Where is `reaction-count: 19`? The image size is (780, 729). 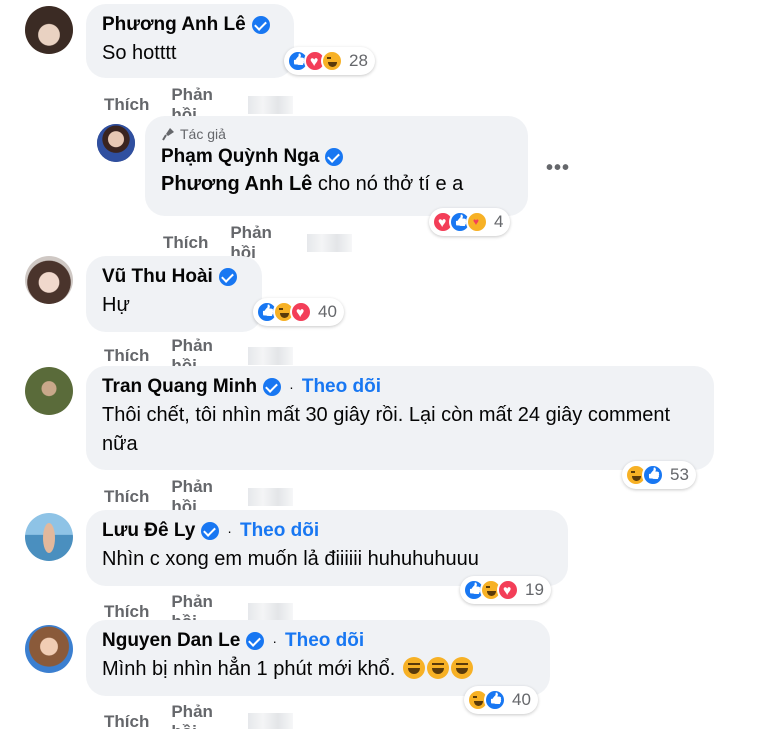
reaction-count: 19 is located at coordinates (534, 589).